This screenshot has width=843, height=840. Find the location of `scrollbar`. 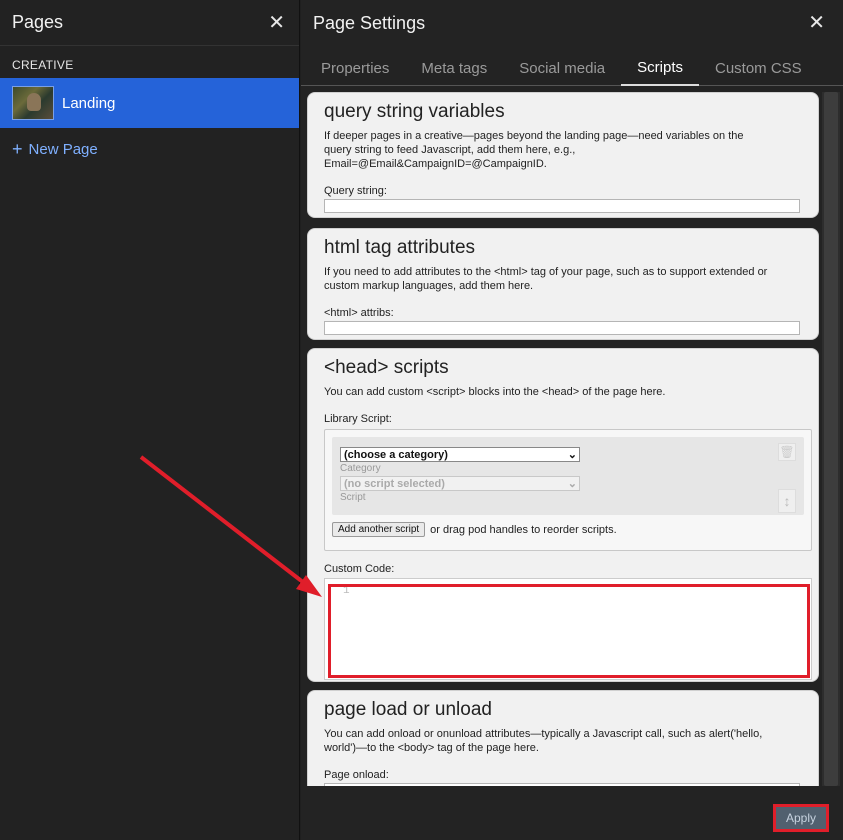

scrollbar is located at coordinates (831, 439).